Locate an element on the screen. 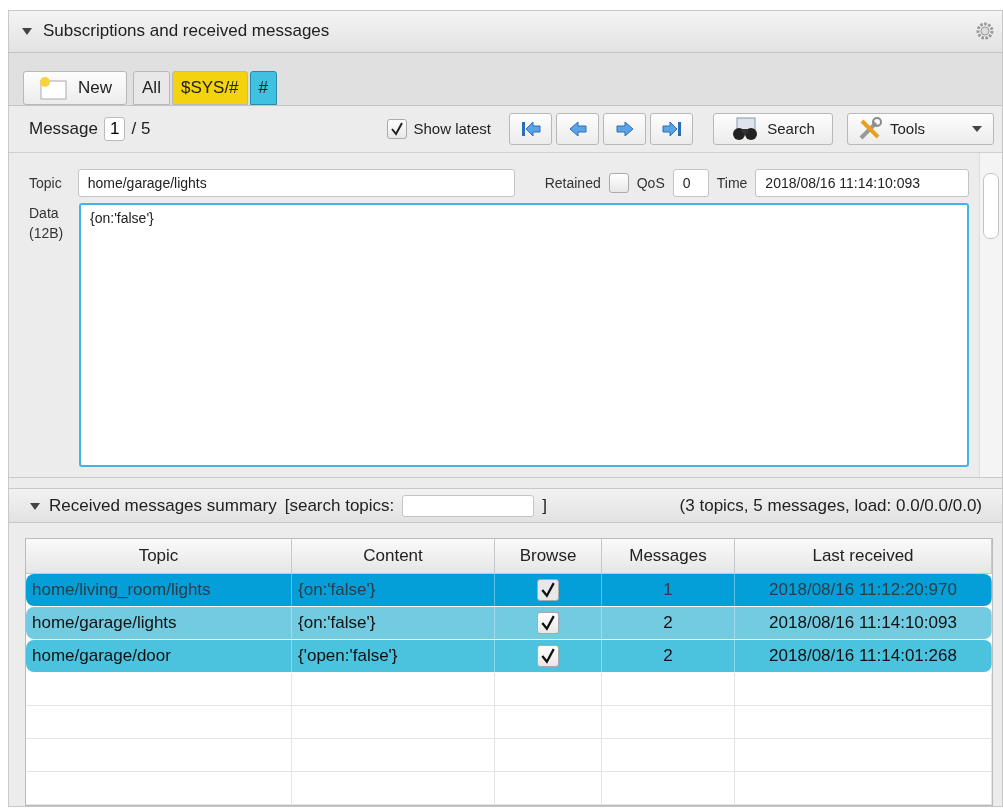  message-total: / 5 is located at coordinates (141, 128).